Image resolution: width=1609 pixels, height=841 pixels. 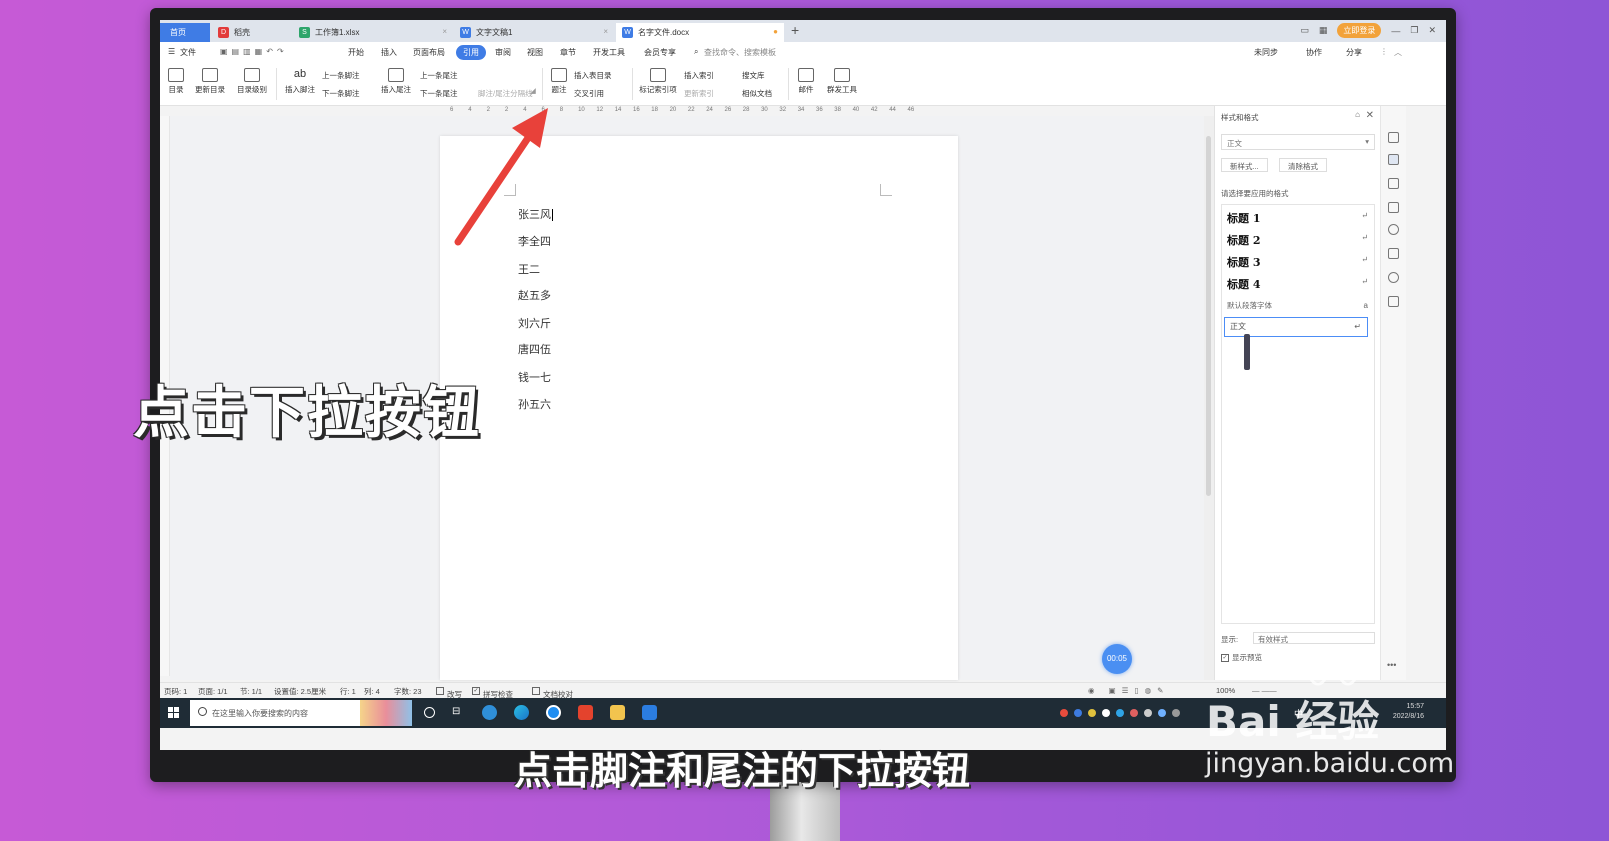 I want to click on style-heading-3: 标题 3 ↵, so click(x=1298, y=261).